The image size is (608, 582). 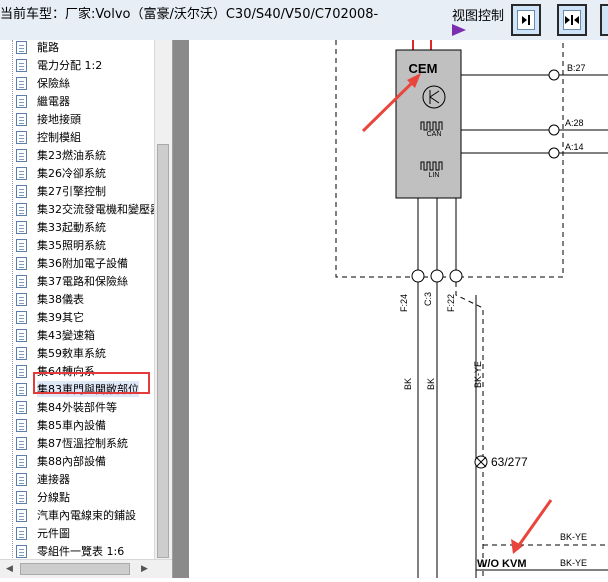 What do you see at coordinates (574, 147) in the screenshot?
I see `connector-a14: A:14` at bounding box center [574, 147].